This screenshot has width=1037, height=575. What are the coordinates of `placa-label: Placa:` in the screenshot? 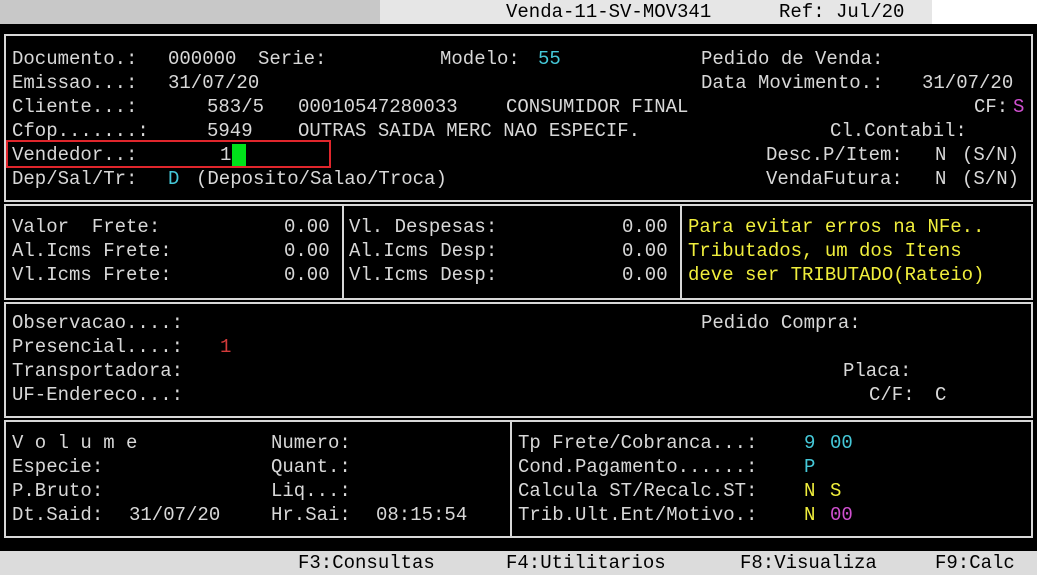 It's located at (877, 371).